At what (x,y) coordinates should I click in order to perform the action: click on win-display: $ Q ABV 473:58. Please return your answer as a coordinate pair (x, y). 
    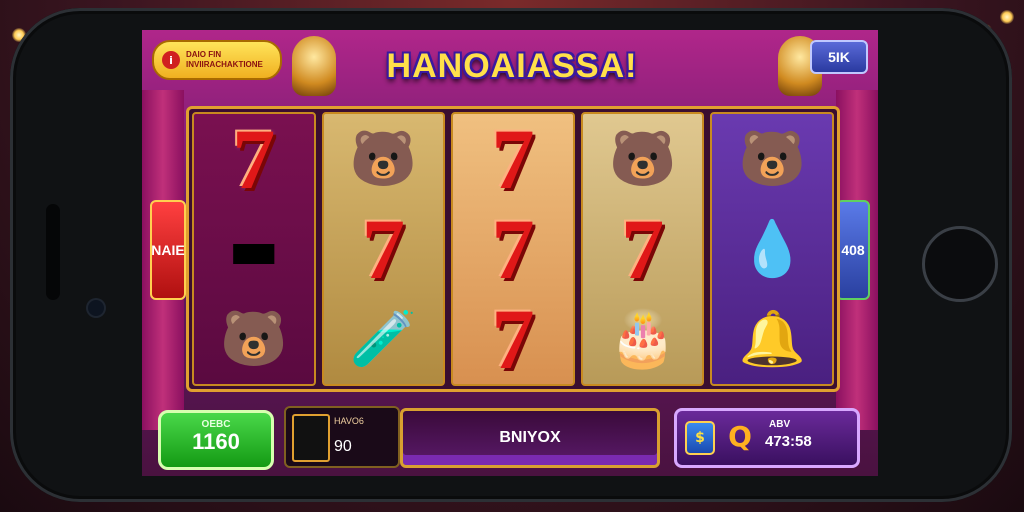
    Looking at the image, I should click on (767, 438).